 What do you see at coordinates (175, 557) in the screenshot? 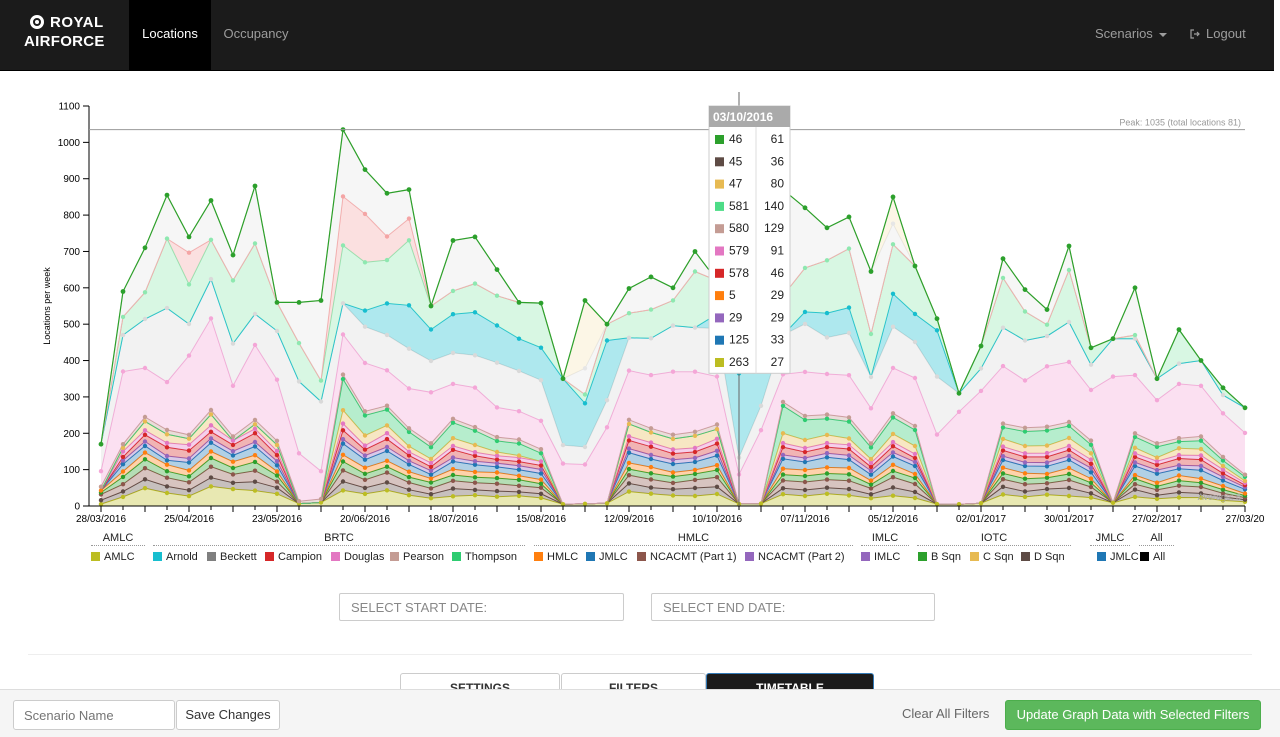
I see `legend-item-arnold: Arnold` at bounding box center [175, 557].